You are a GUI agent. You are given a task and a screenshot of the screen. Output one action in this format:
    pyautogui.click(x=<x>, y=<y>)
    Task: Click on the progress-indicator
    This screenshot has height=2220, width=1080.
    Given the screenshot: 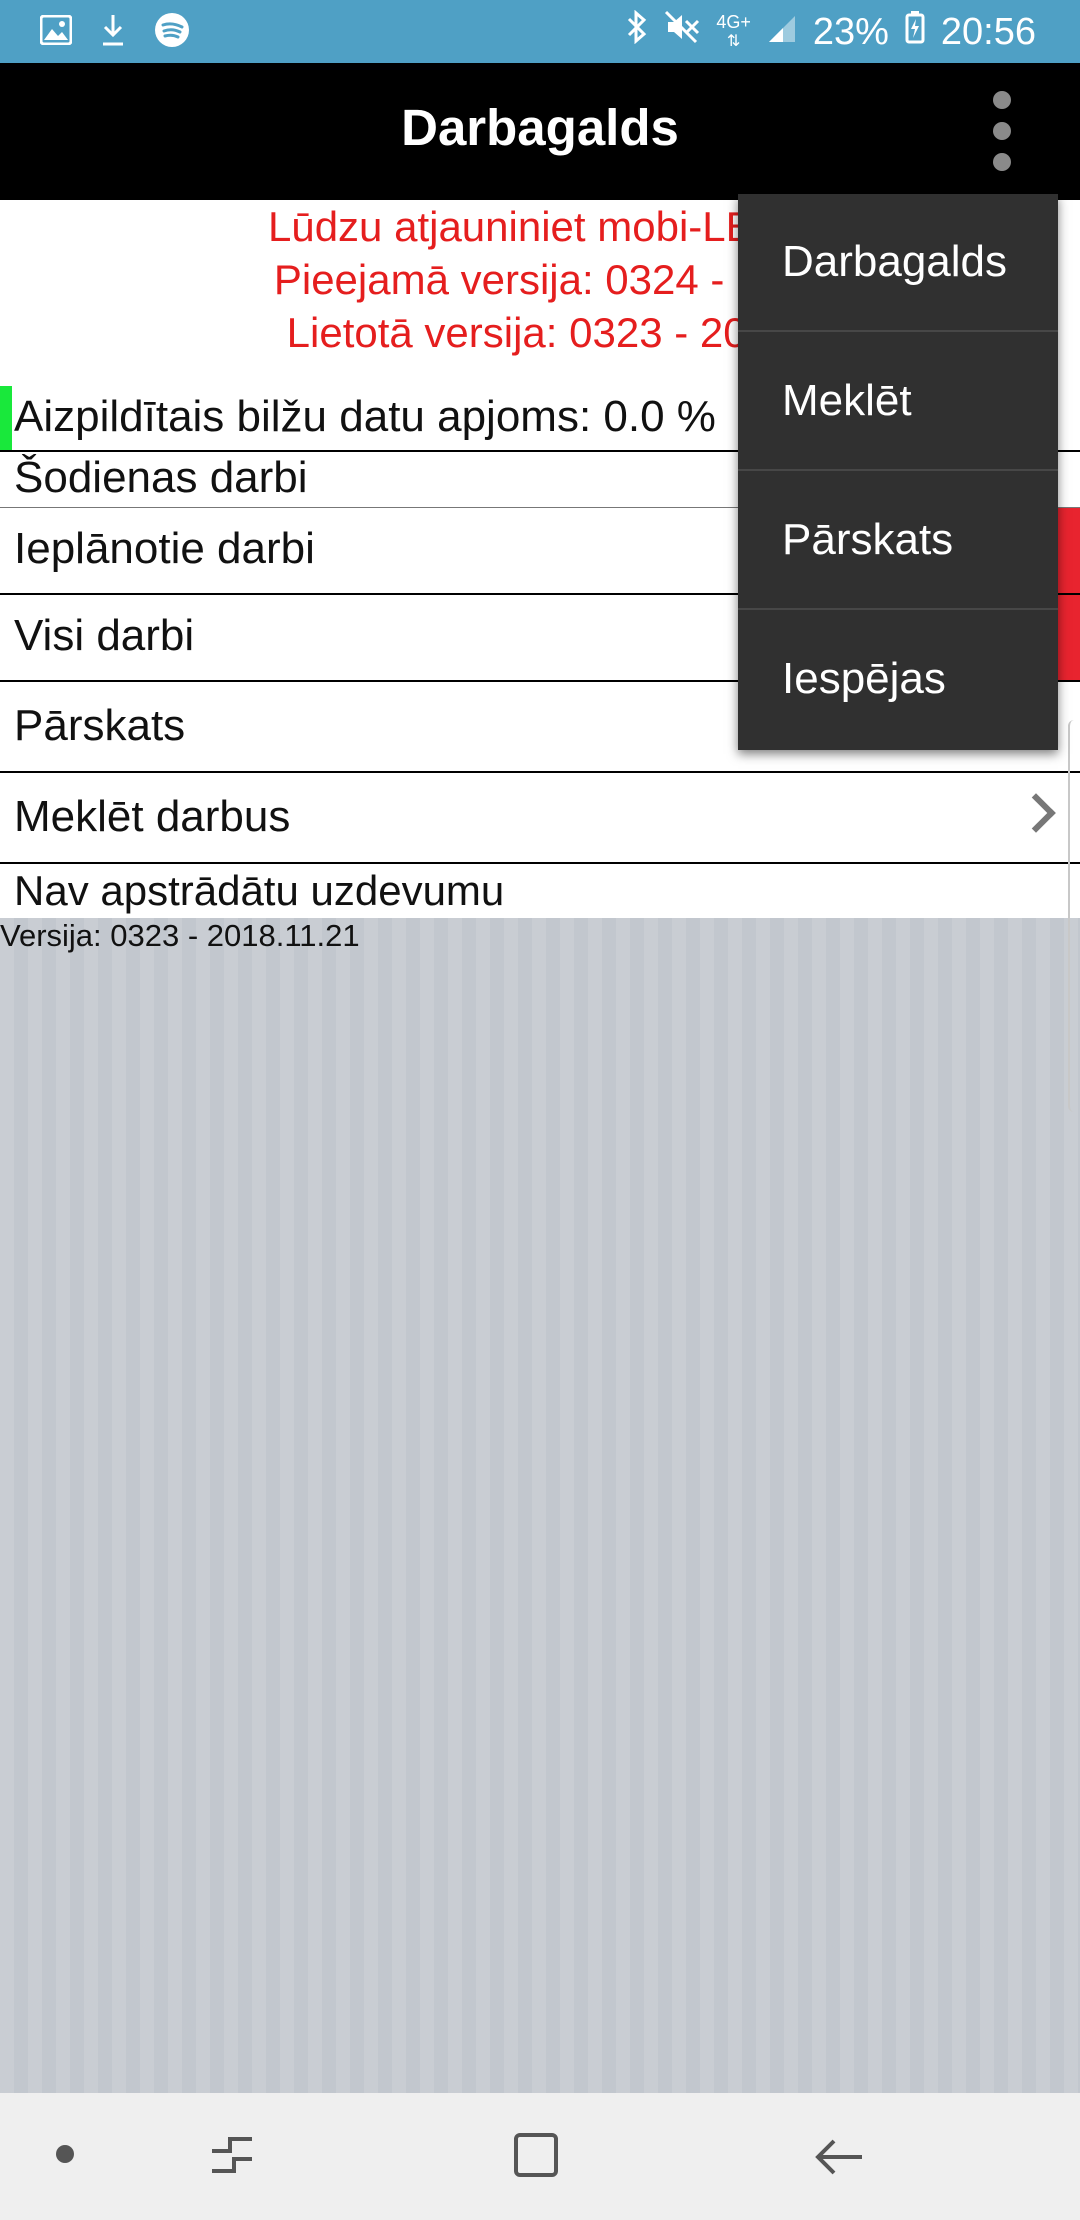 What is the action you would take?
    pyautogui.click(x=6, y=418)
    